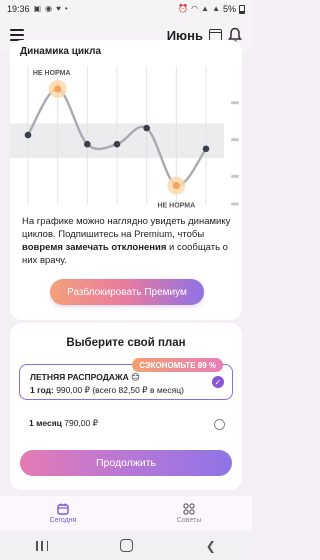  I want to click on wifi-icon: ◠, so click(195, 8).